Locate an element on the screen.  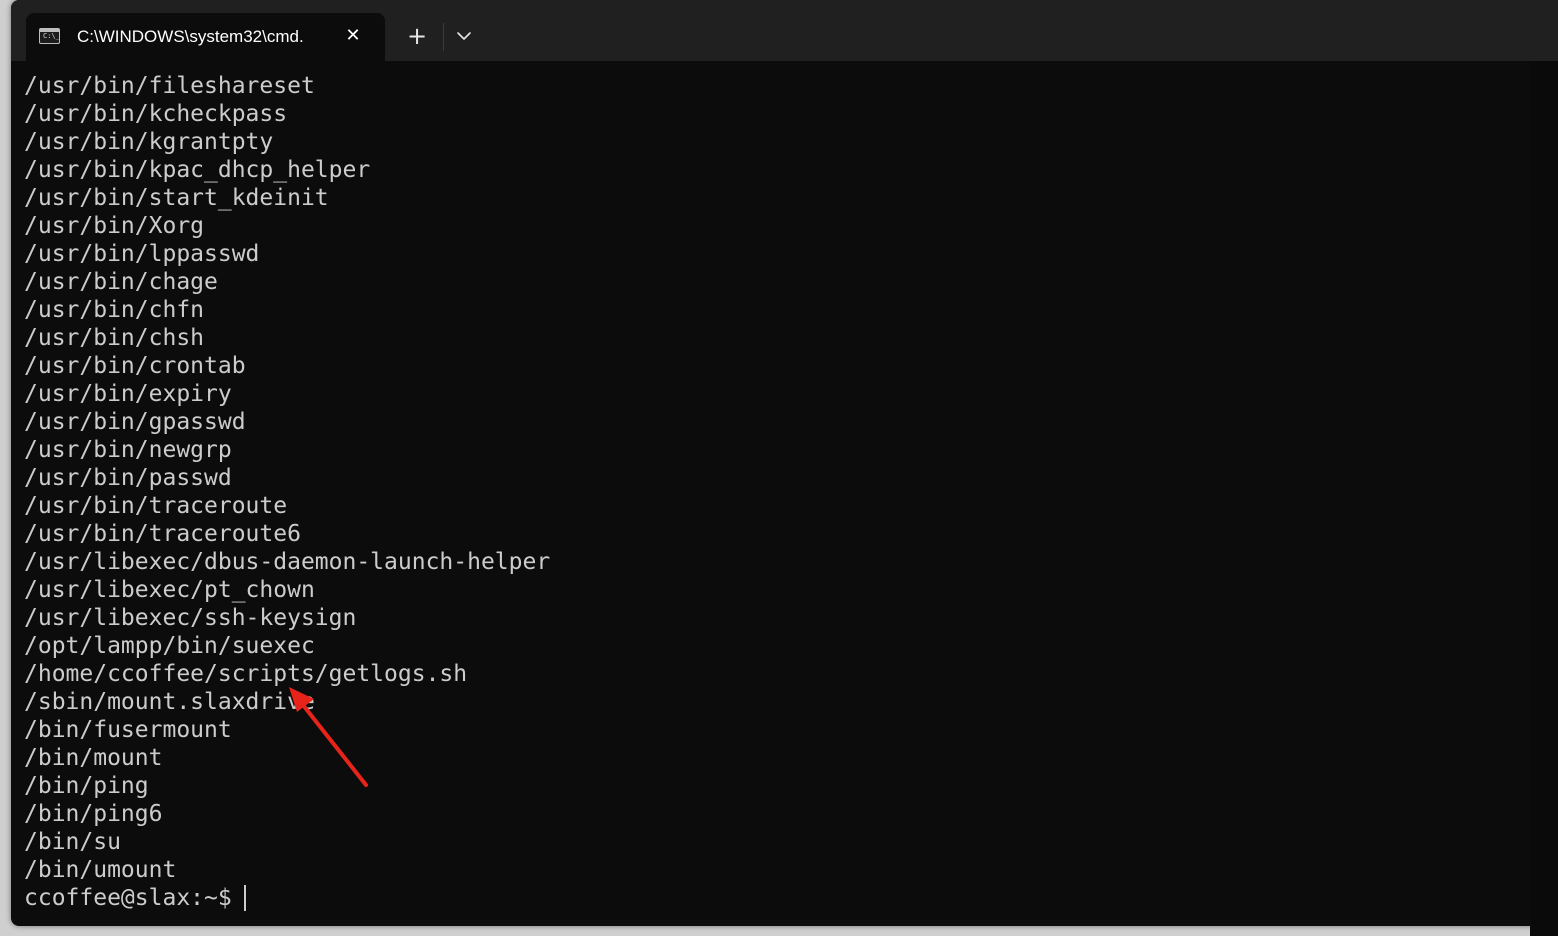
cmd-app-icon: C:\_ is located at coordinates (49, 36).